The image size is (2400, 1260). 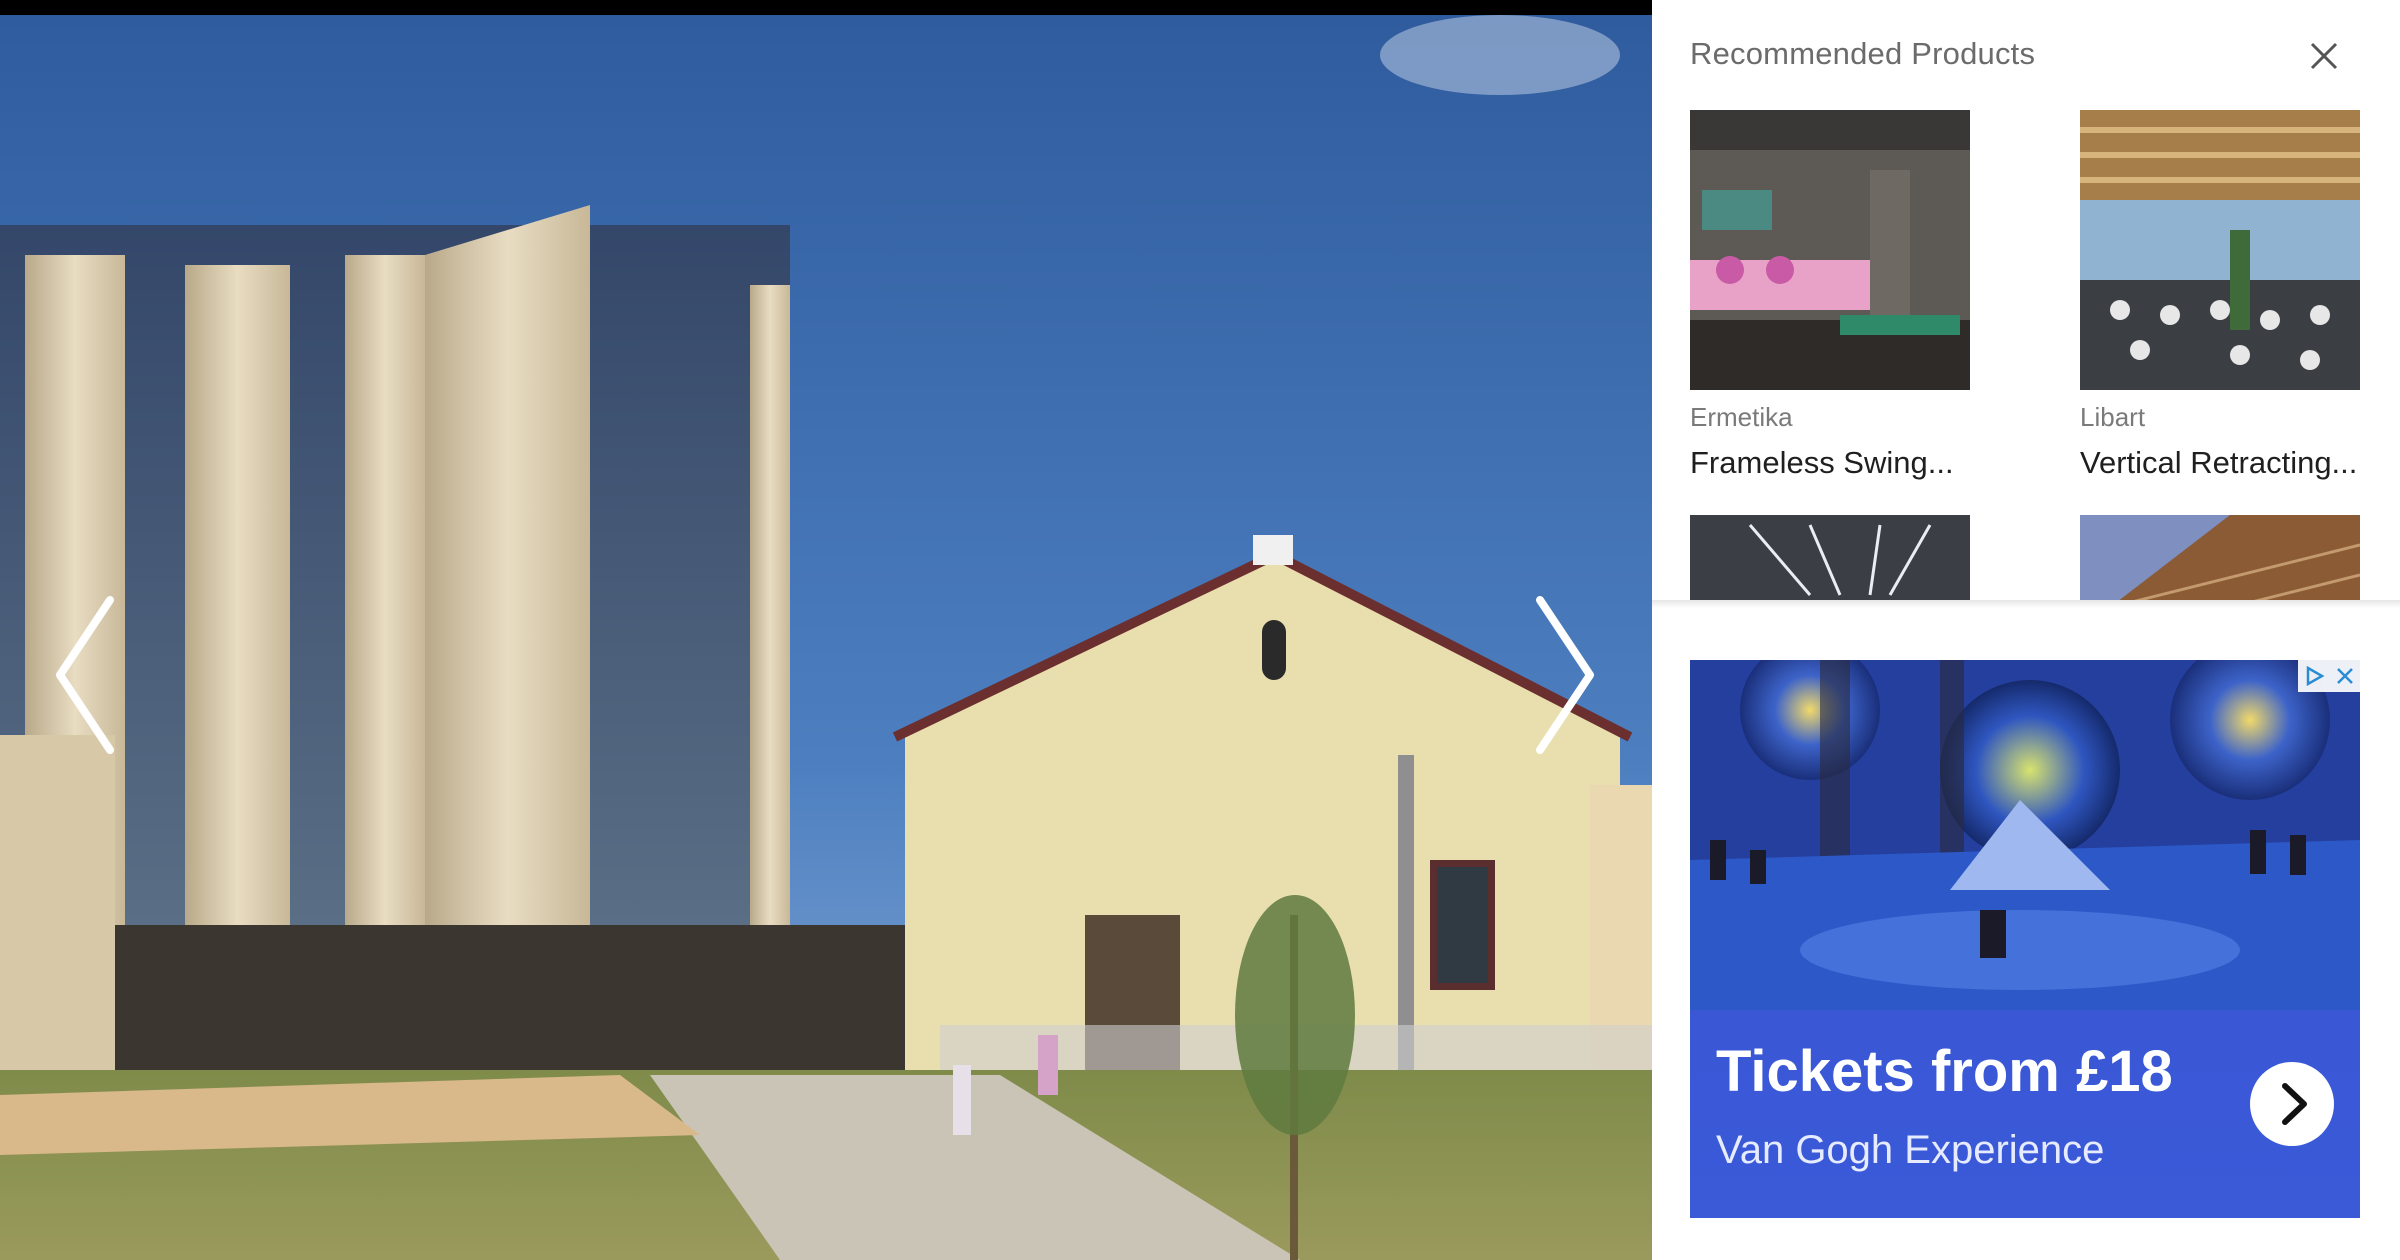 I want to click on ad-banner: Tickets from £18 Van Gogh Experience, so click(x=2025, y=1114).